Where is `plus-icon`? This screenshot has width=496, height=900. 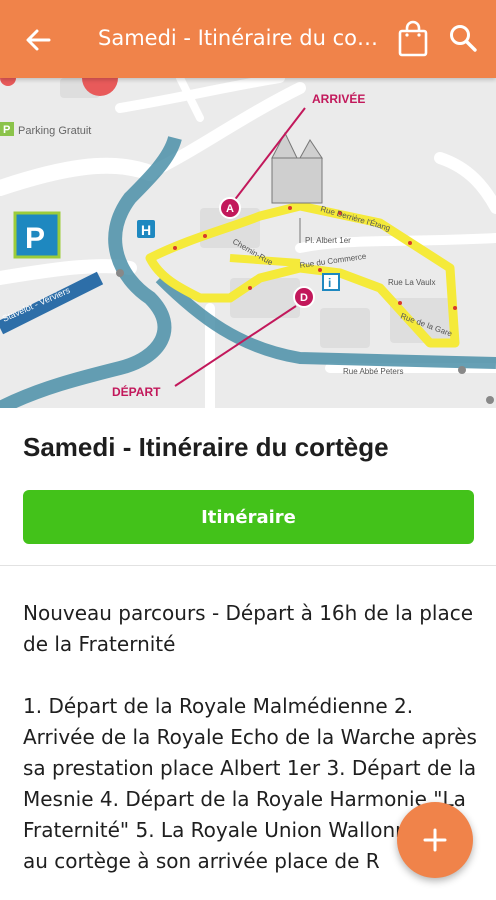
plus-icon is located at coordinates (435, 840).